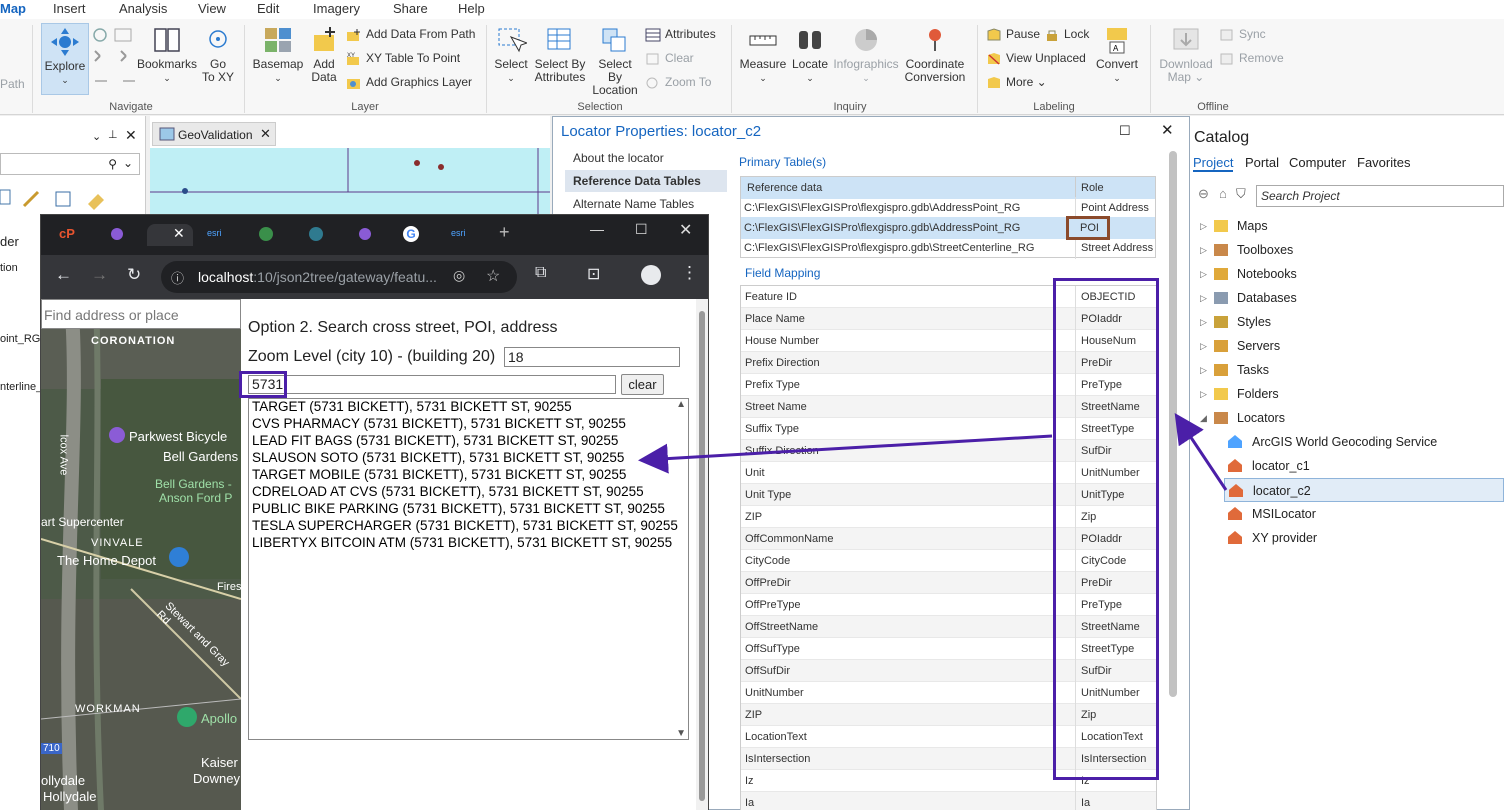  Describe the element at coordinates (669, 58) in the screenshot. I see `clear-selection-button: Clear` at that location.